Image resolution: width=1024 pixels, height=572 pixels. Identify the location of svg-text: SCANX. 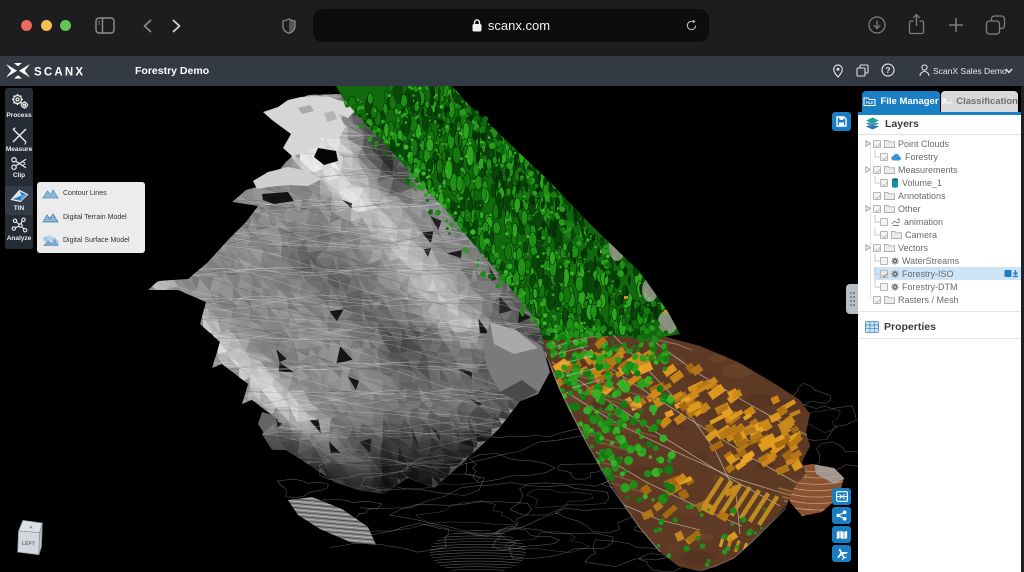
(59, 73).